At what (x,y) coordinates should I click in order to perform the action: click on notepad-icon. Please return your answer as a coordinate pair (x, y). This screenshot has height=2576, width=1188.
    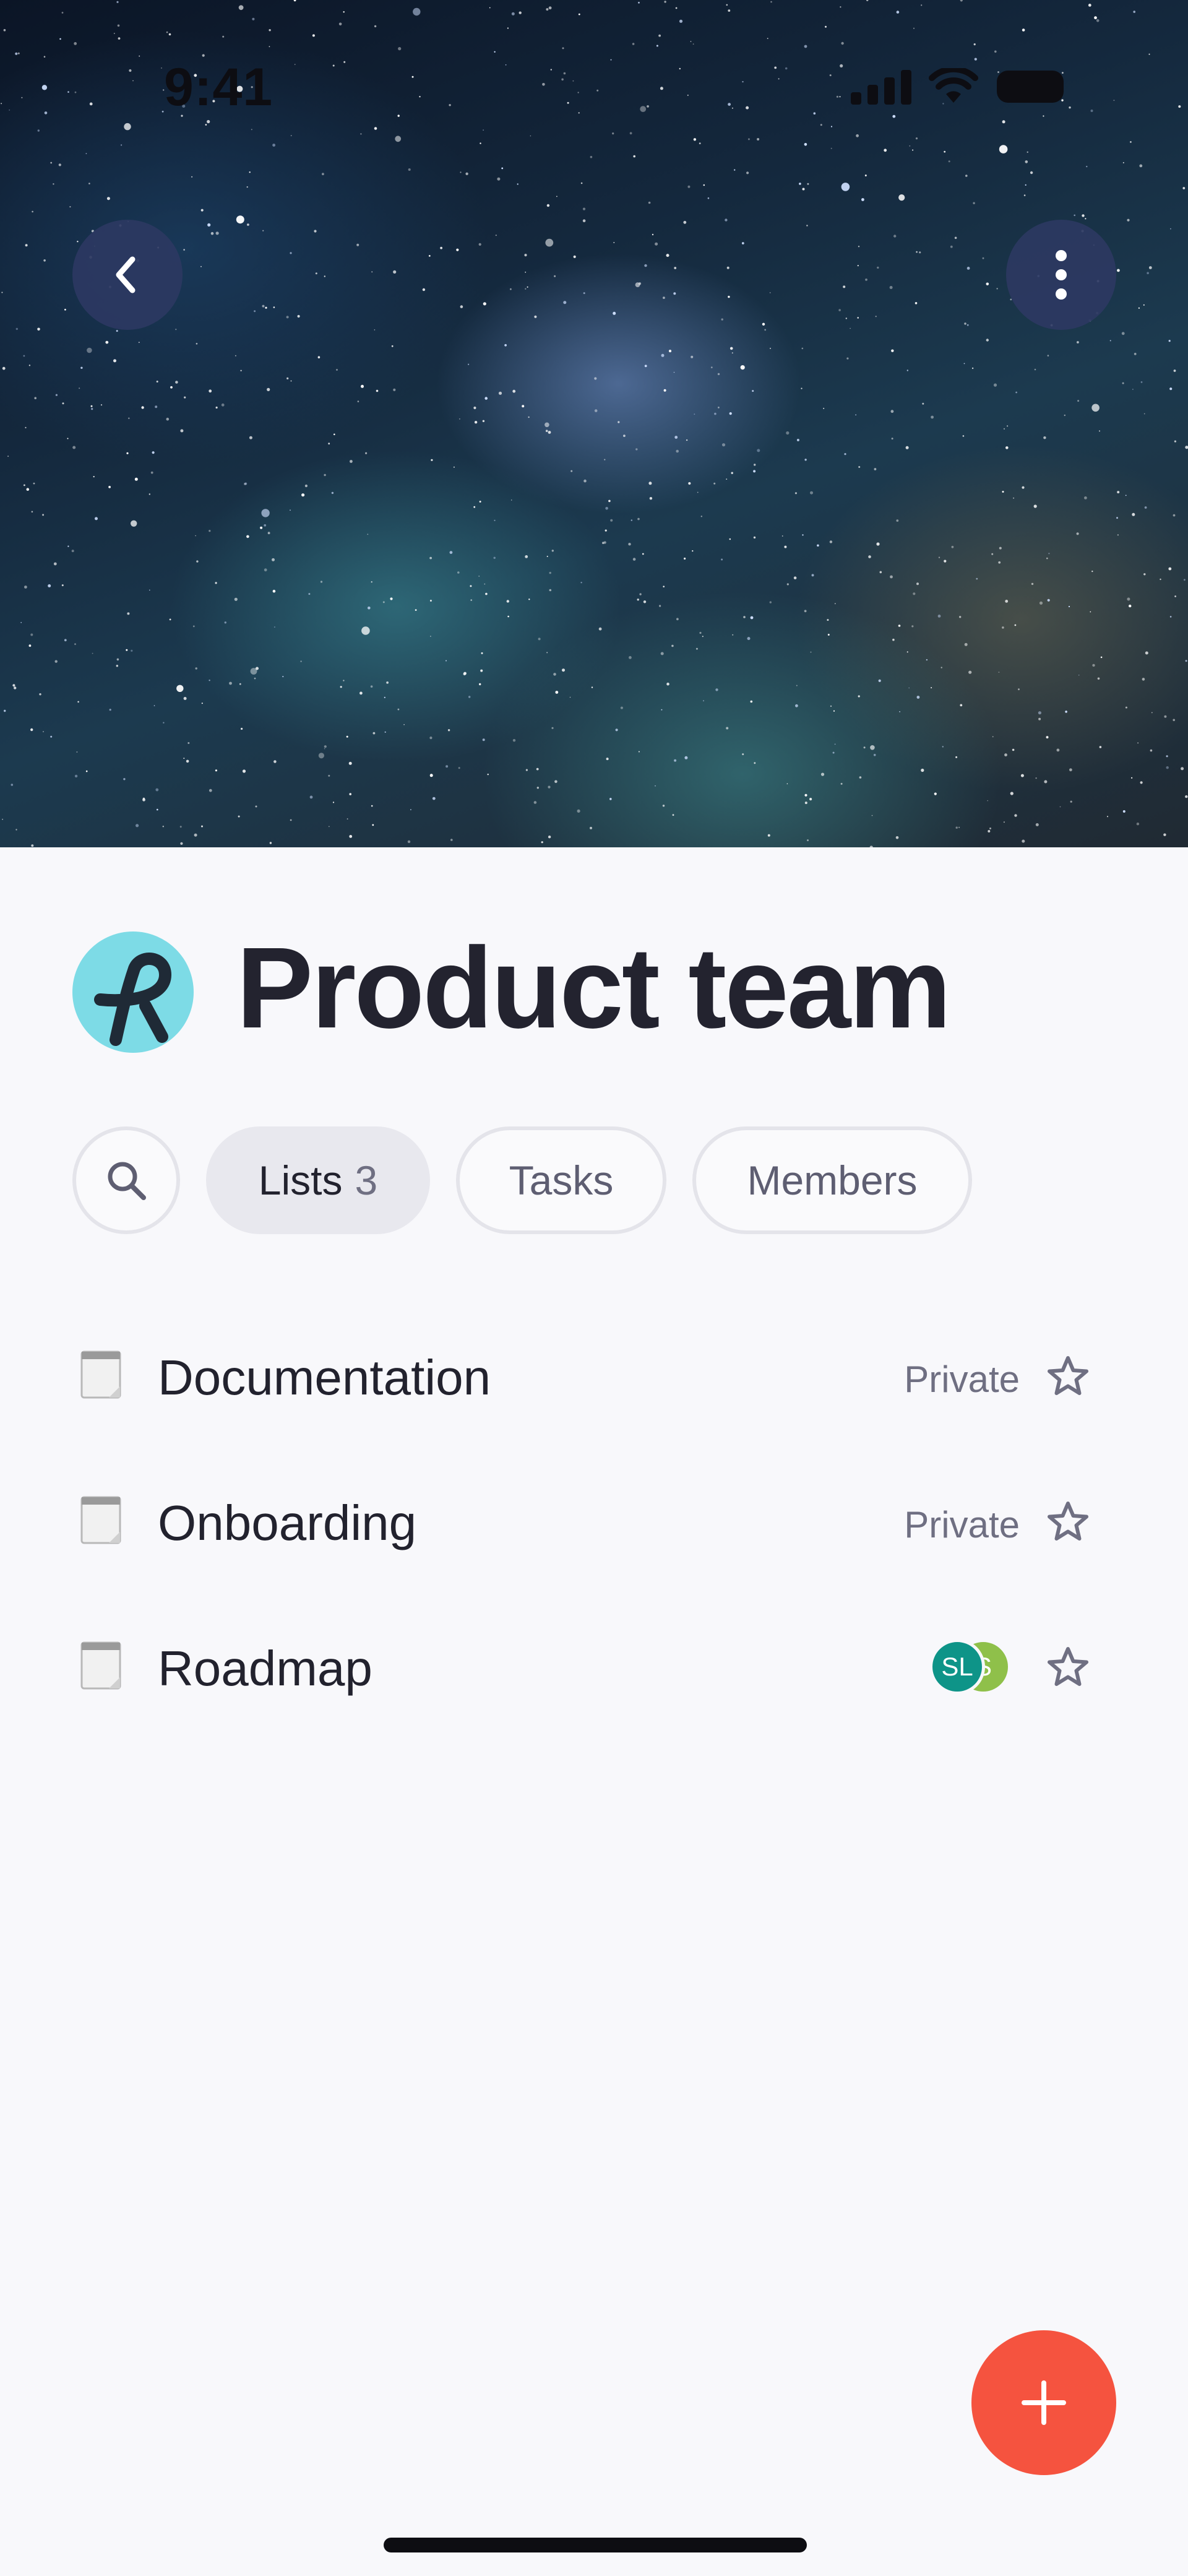
    Looking at the image, I should click on (100, 1375).